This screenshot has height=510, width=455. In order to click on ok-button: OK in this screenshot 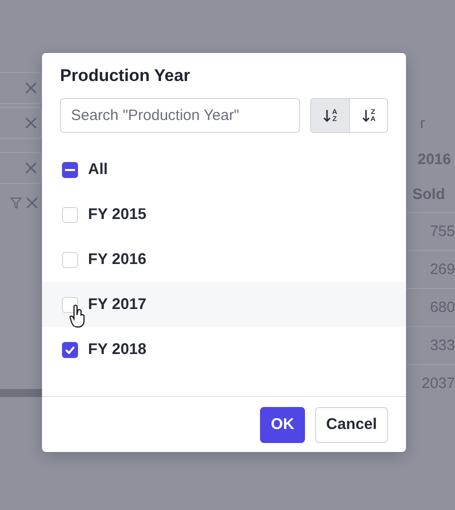, I will do `click(283, 424)`.